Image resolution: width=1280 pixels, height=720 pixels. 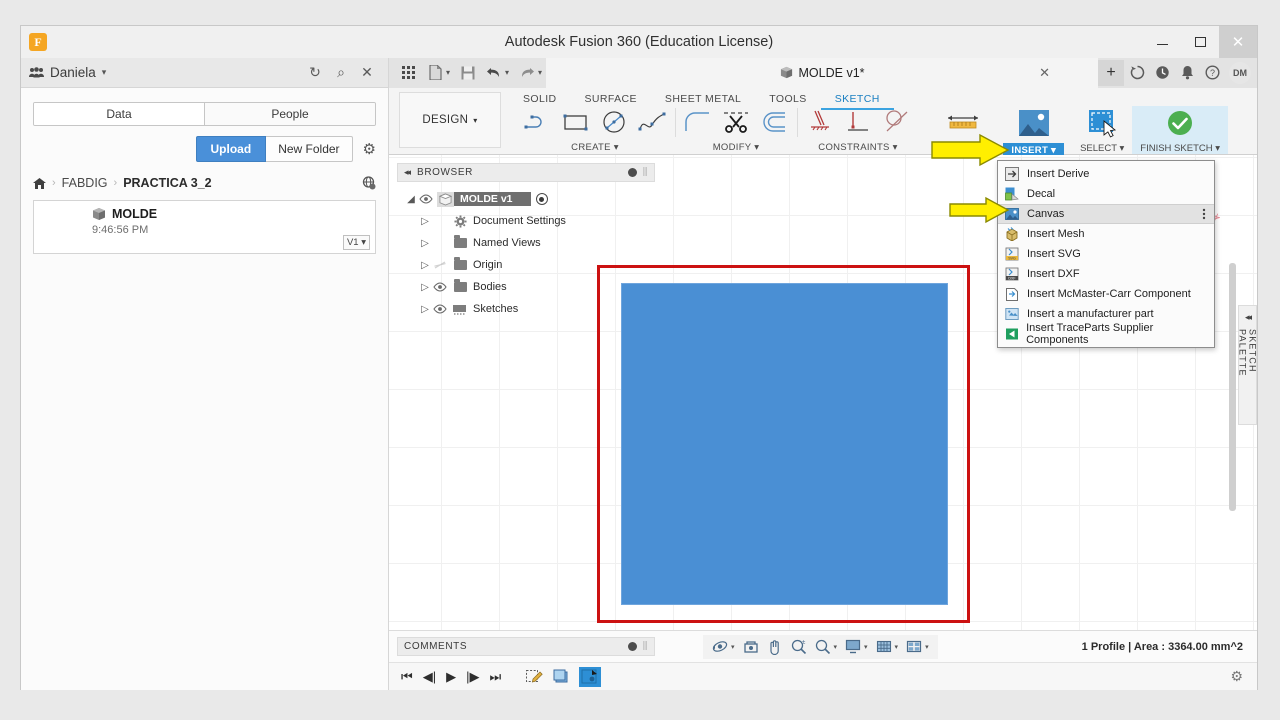 I want to click on sketch-palette-tab: ◂◂ SKETCH PALETTE, so click(x=1247, y=365).